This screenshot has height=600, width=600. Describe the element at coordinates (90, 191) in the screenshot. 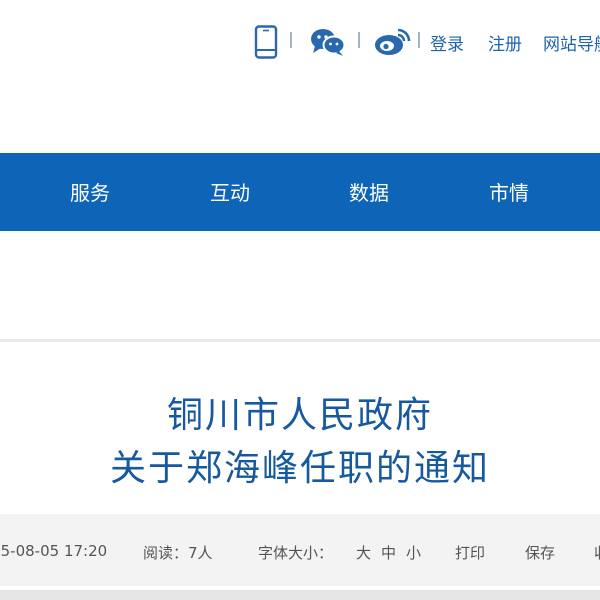

I see `nav-item-services: 服务` at that location.